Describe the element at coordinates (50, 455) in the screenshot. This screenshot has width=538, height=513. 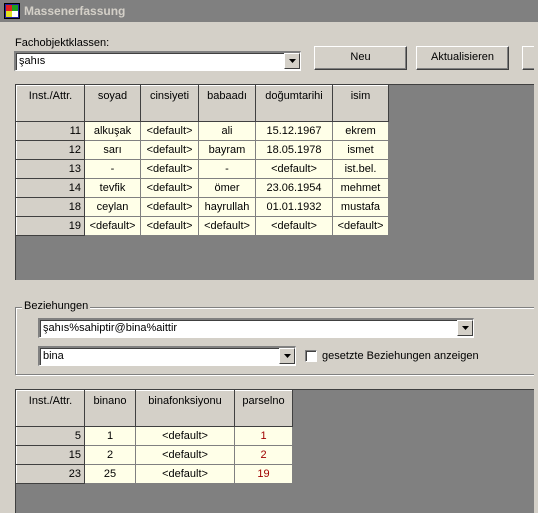
I see `row-header: 15` at that location.